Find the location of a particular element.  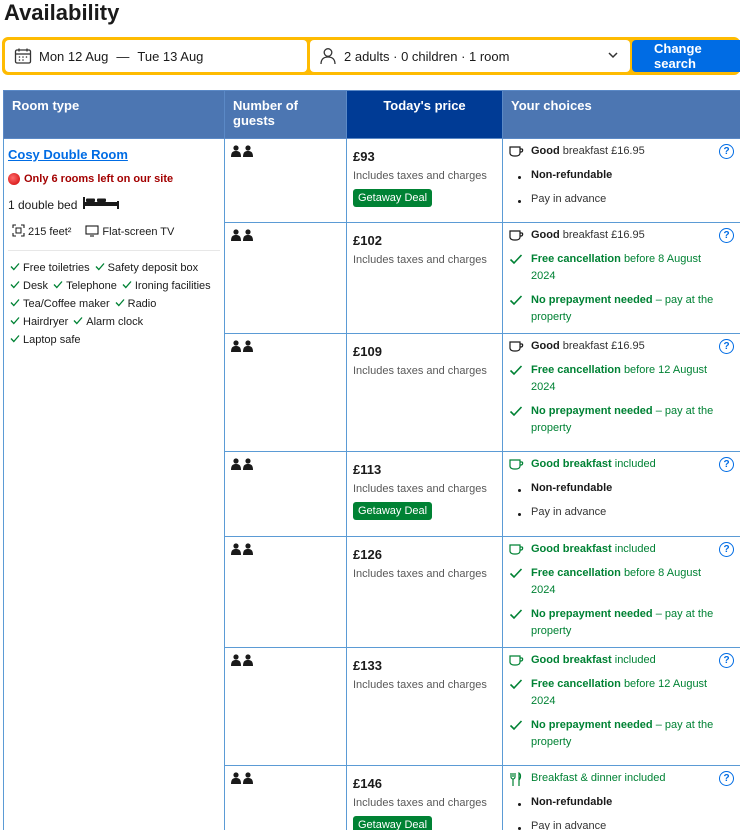

amenity-item: Free toiletries is located at coordinates (50, 268).